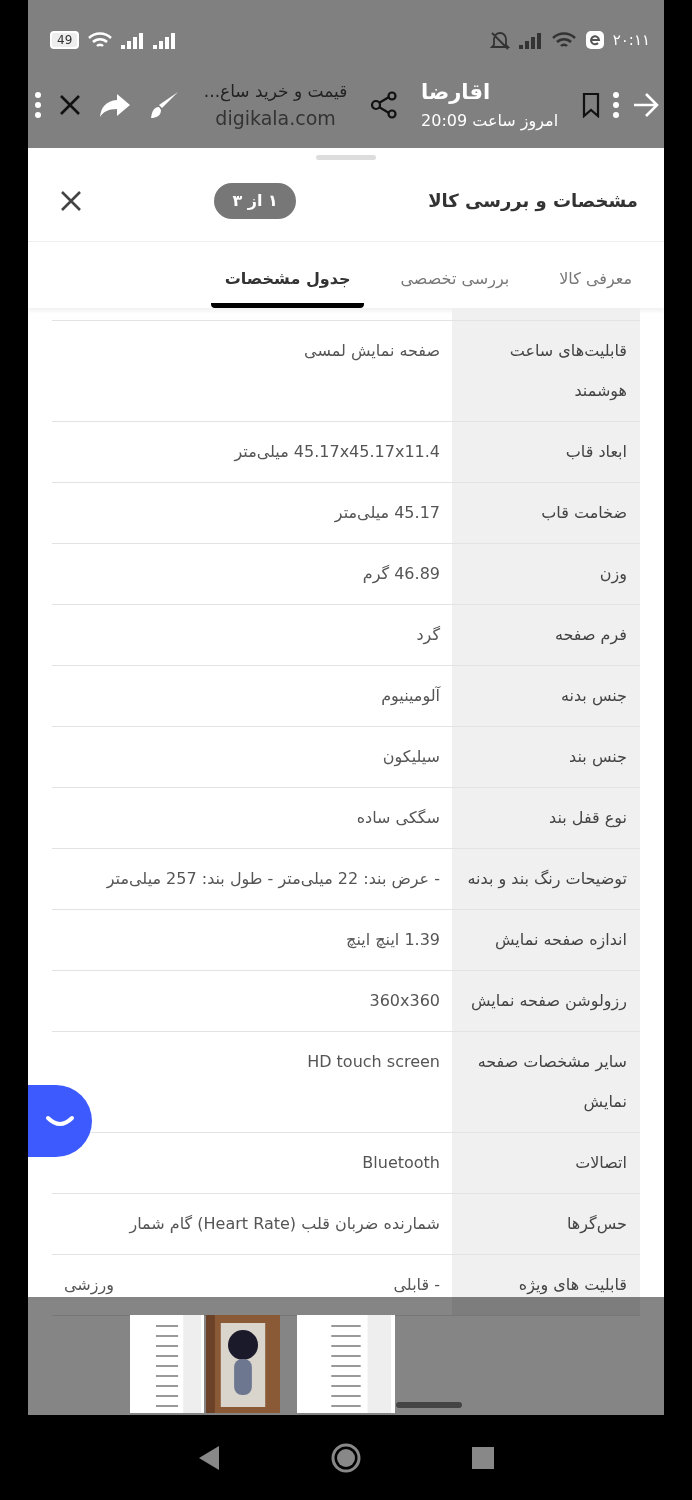  Describe the element at coordinates (456, 93) in the screenshot. I see `sender-name: اقارضا` at that location.